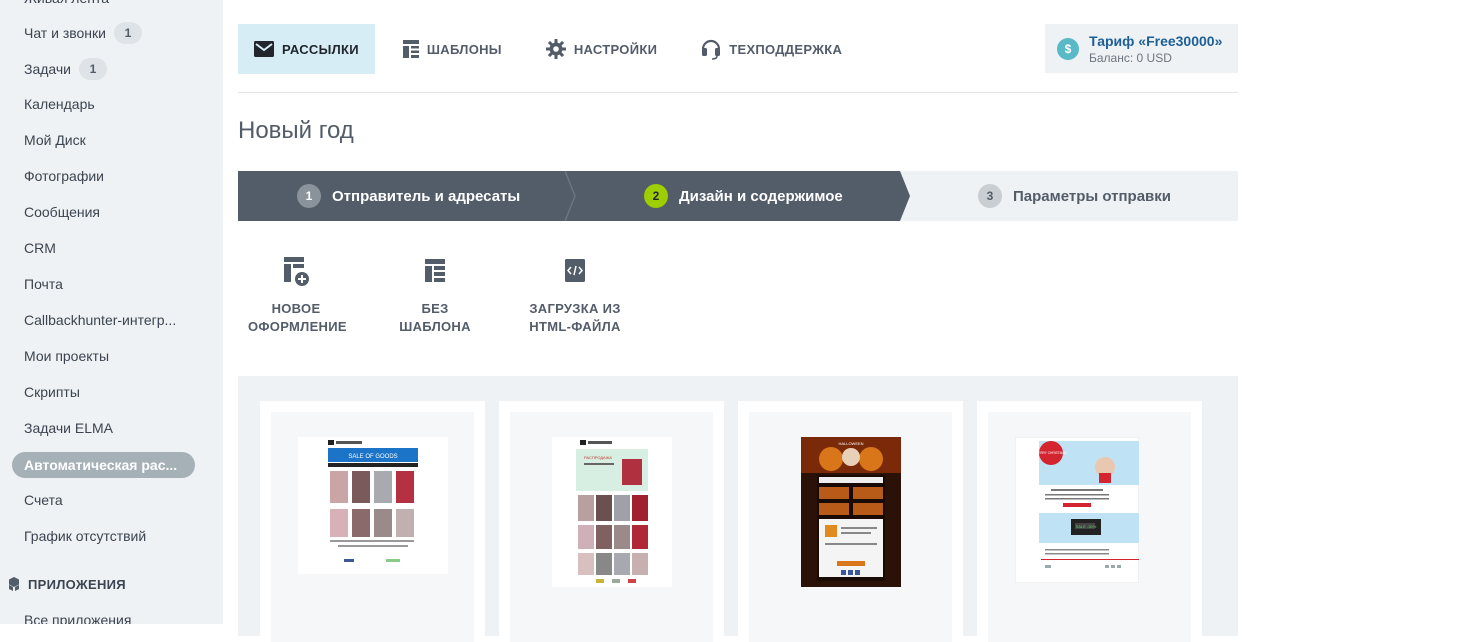  I want to click on sidebar-item-label: График отсутствий, so click(85, 536).